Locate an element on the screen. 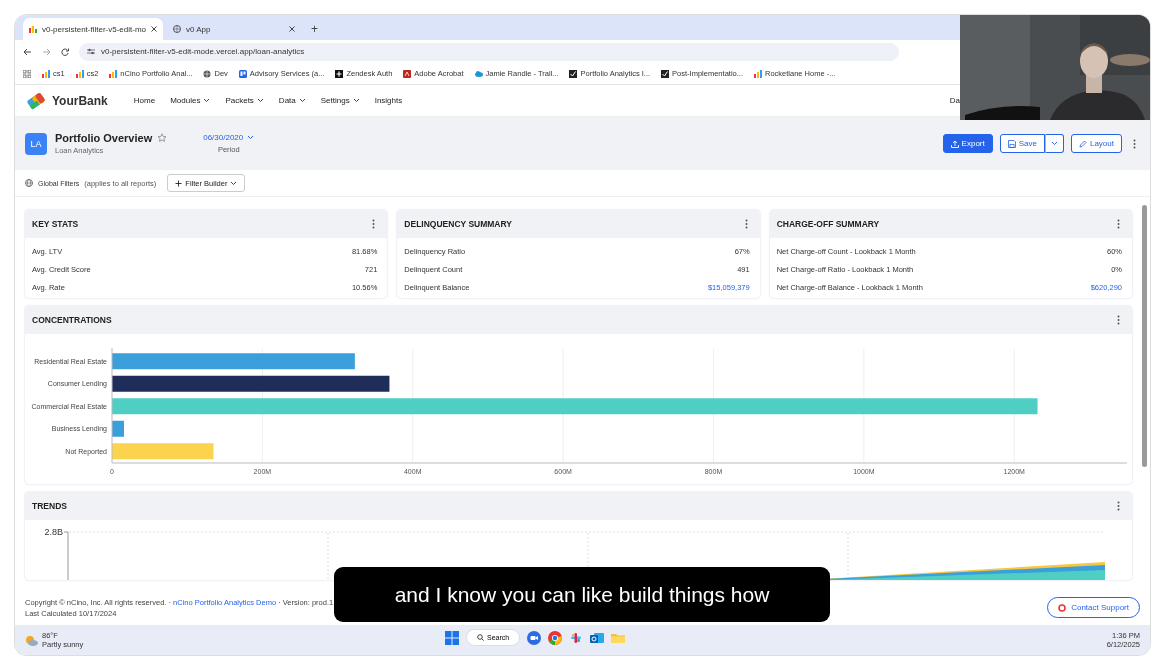  report-avatar: LA is located at coordinates (36, 143).